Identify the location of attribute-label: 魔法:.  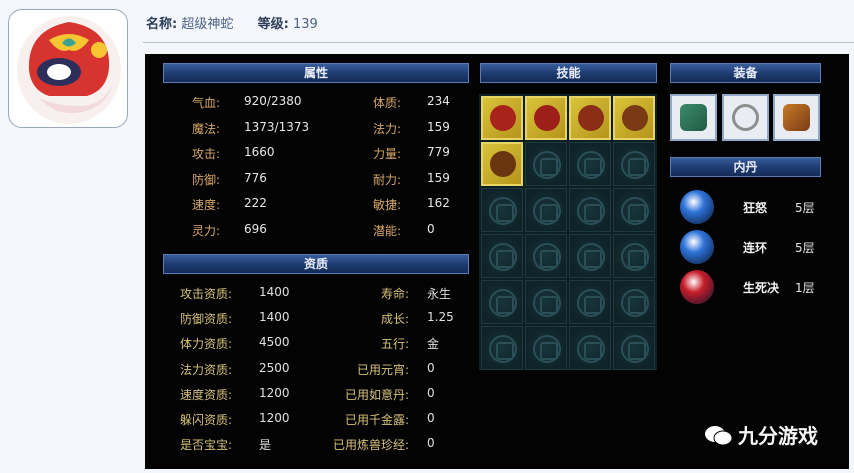
(206, 128).